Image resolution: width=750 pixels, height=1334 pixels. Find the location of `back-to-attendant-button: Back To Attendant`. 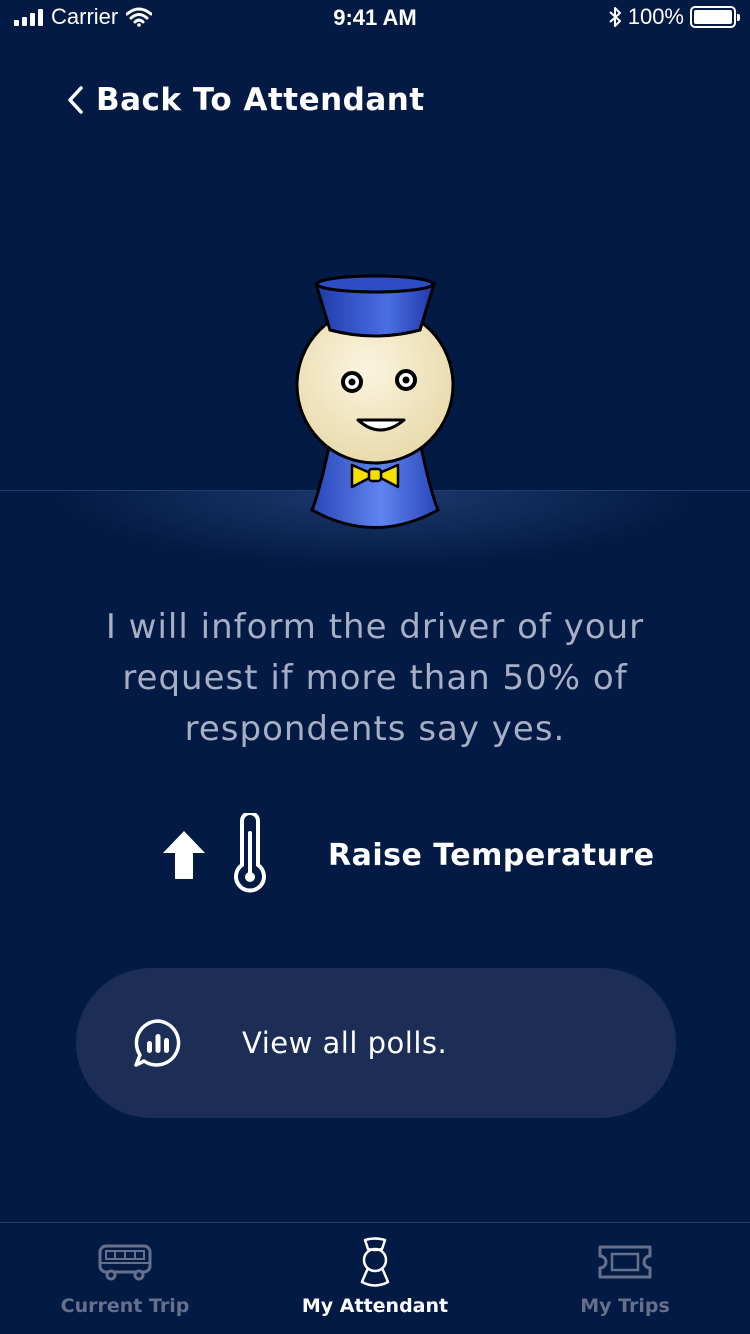

back-to-attendant-button: Back To Attendant is located at coordinates (245, 100).